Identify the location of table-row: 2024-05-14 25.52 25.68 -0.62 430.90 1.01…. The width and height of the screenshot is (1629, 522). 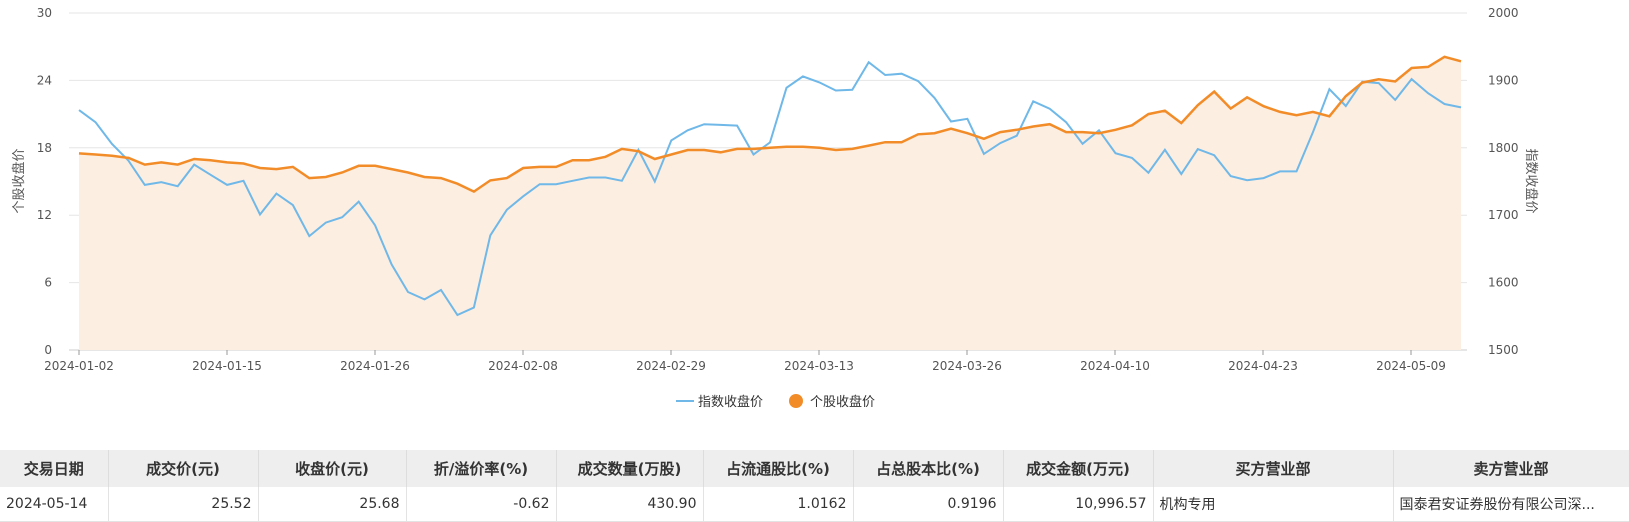
(814, 504).